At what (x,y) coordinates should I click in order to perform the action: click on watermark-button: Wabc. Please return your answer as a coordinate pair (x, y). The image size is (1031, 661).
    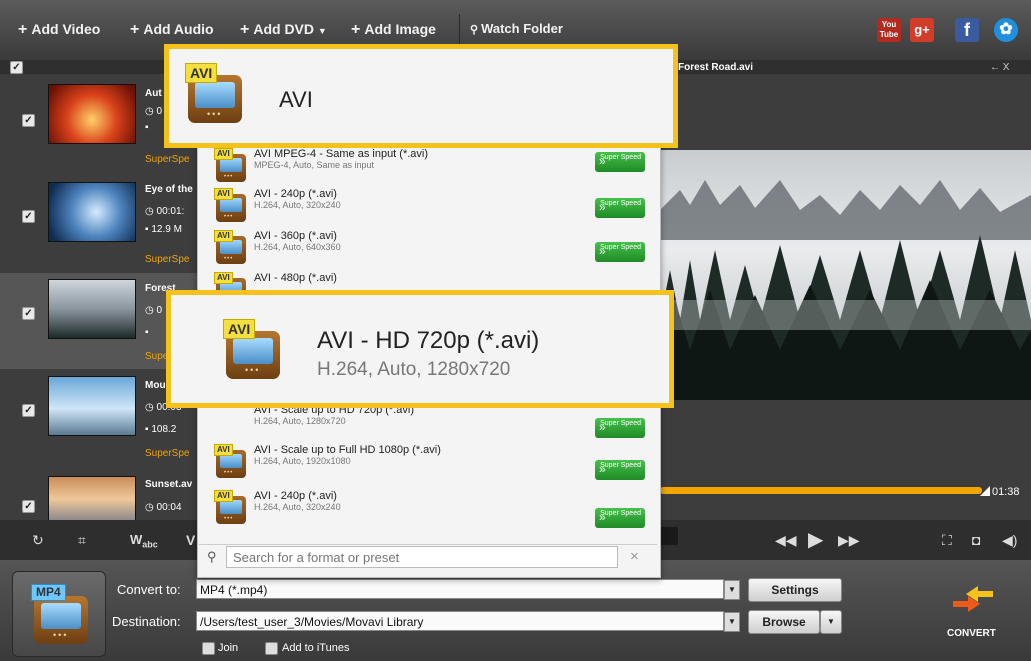
    Looking at the image, I should click on (144, 541).